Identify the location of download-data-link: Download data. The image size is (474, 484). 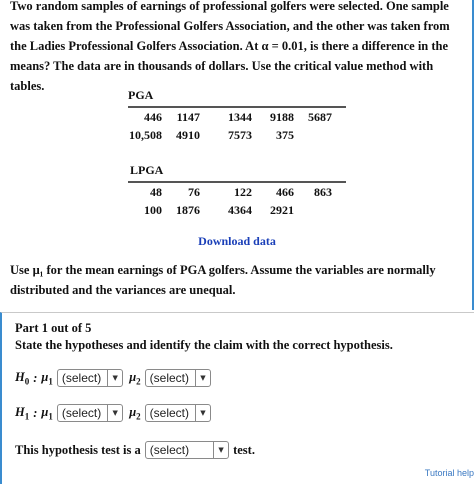
(237, 241).